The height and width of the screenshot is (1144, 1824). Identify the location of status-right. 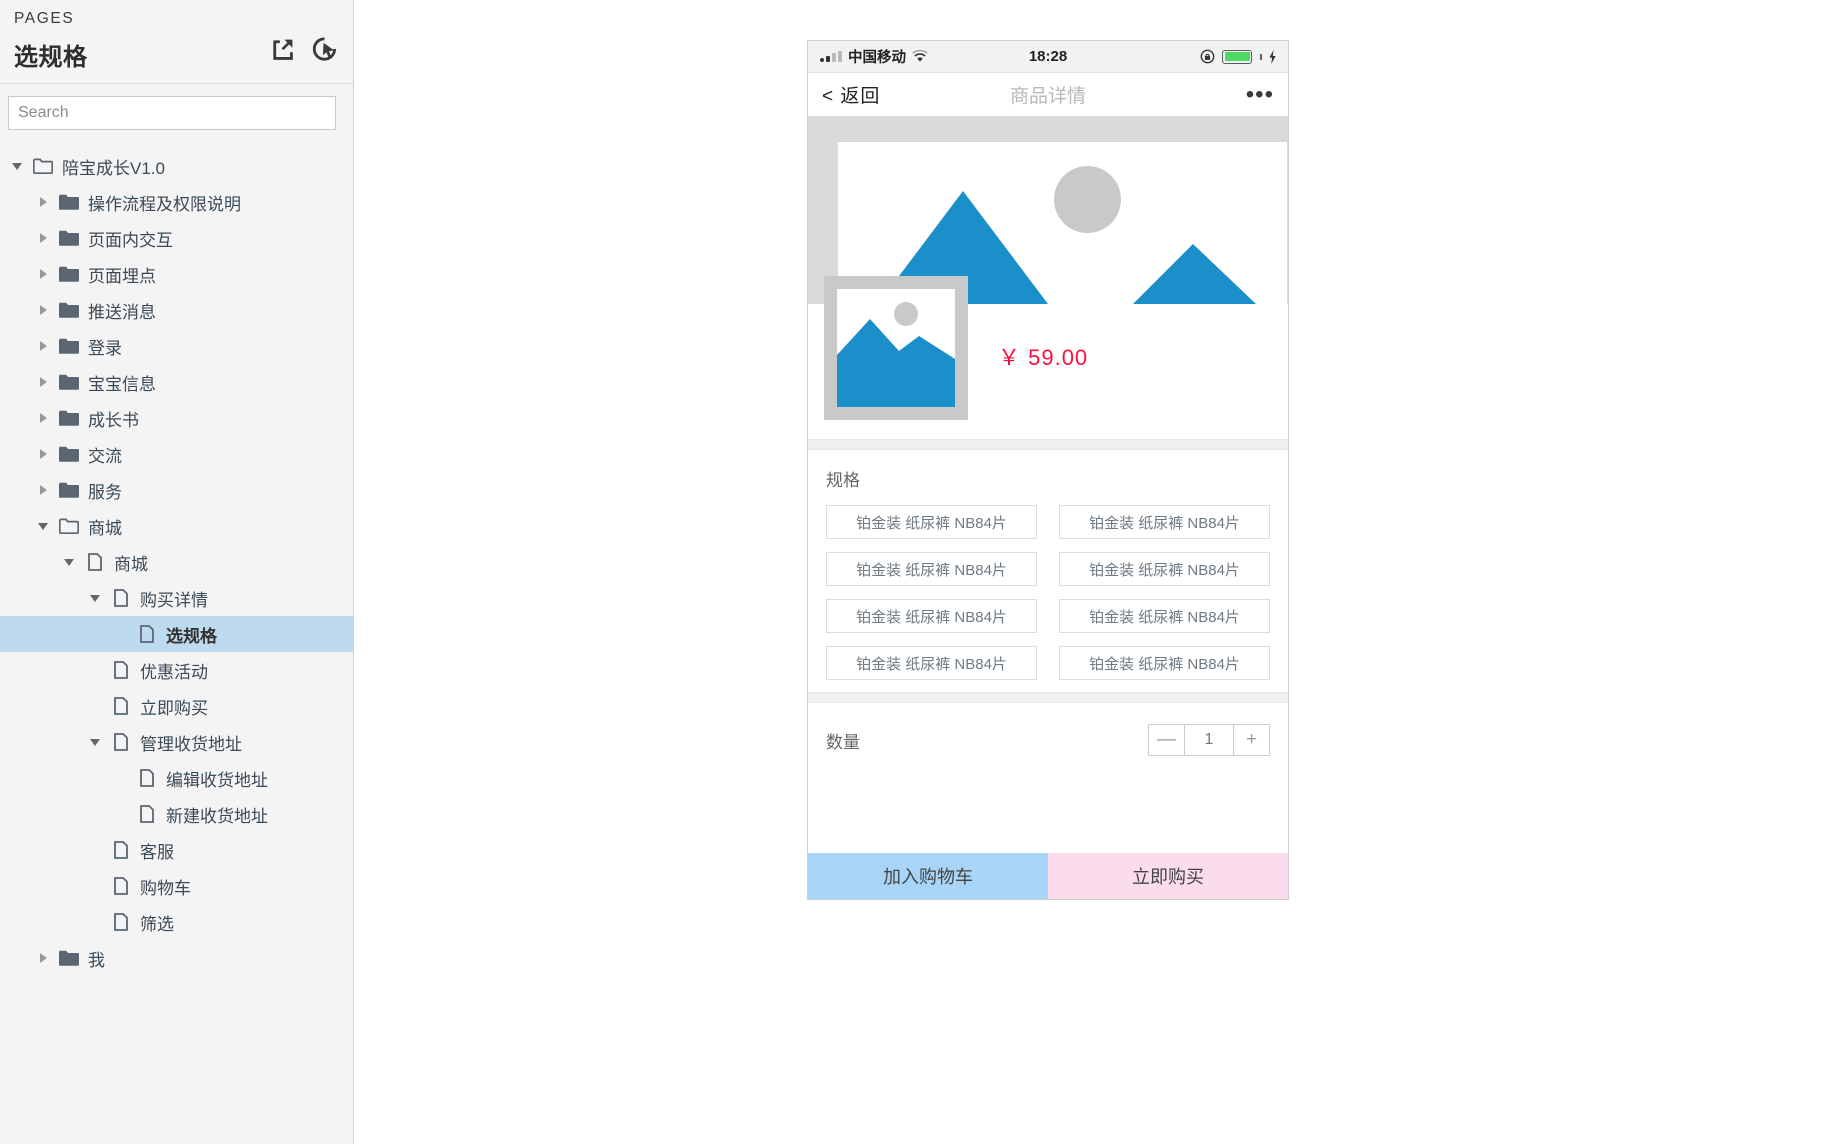
(1238, 56).